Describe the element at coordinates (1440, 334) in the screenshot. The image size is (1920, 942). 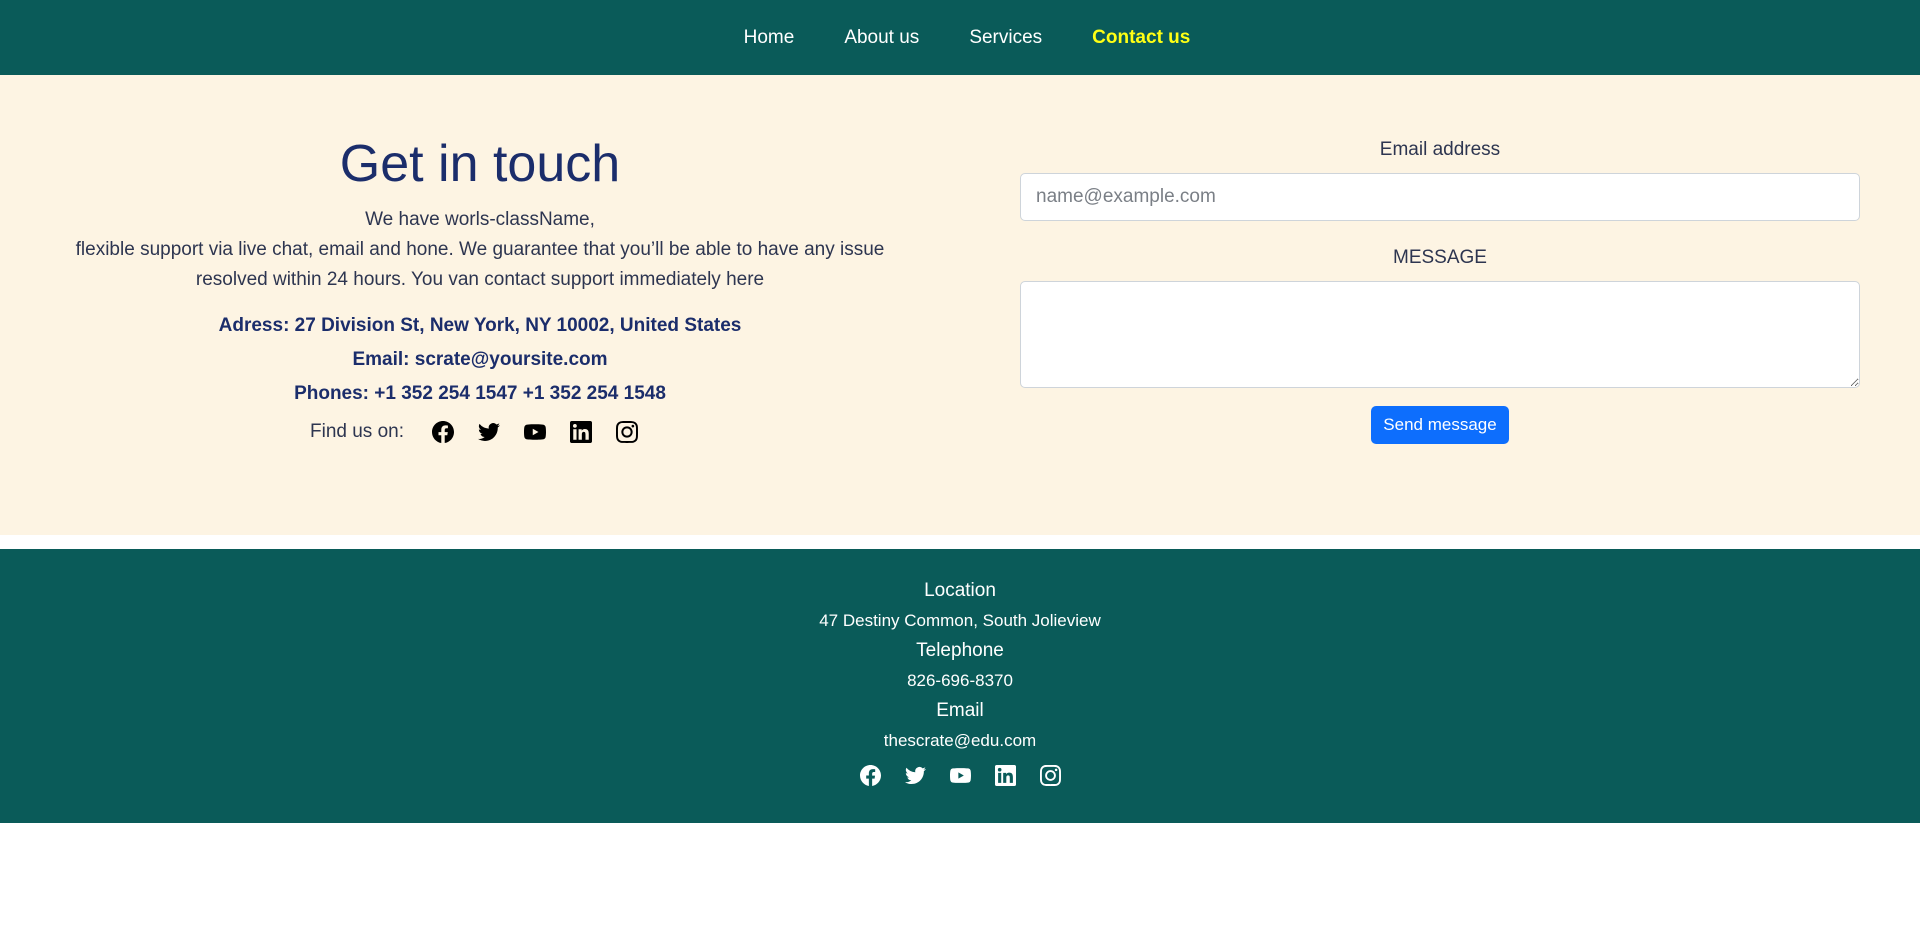
I see `message-textarea` at that location.